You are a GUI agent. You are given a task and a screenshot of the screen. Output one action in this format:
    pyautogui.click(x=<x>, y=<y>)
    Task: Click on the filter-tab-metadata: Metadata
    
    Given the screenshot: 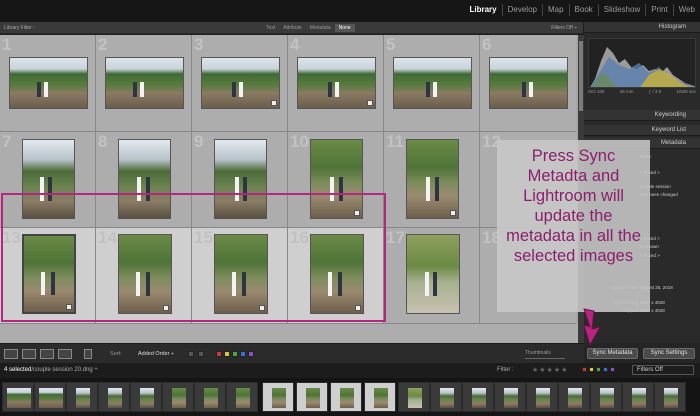 What is the action you would take?
    pyautogui.click(x=320, y=28)
    